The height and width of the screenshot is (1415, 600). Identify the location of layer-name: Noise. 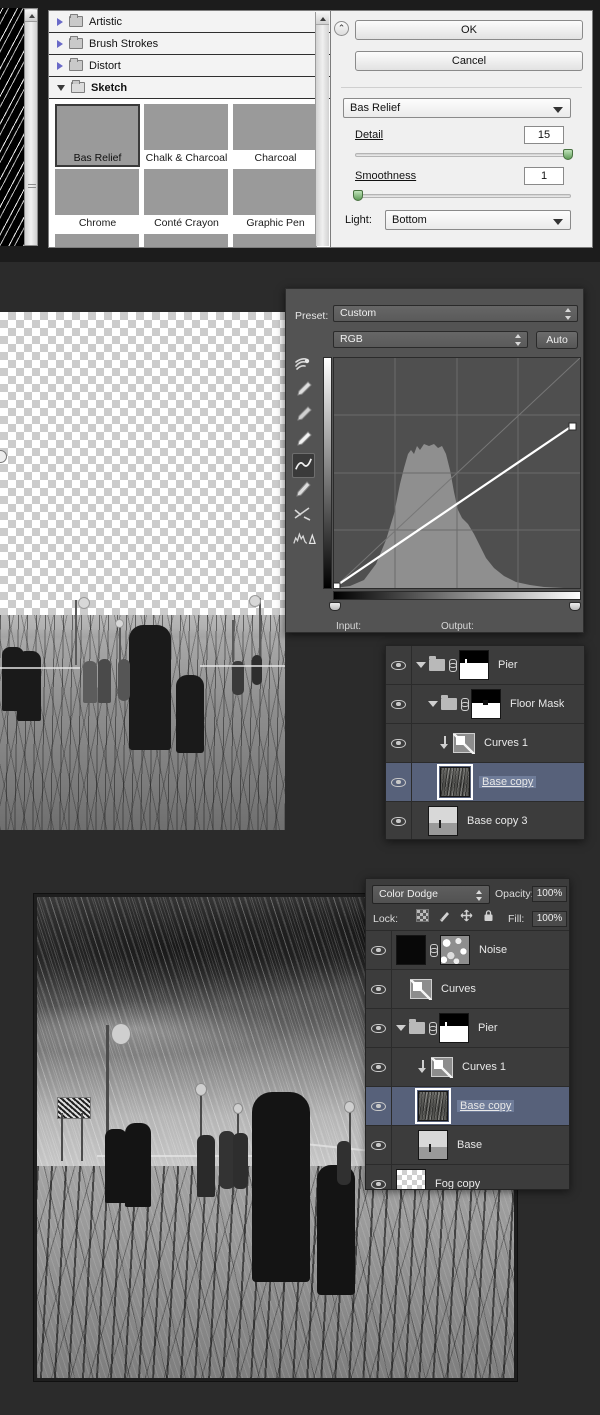
(493, 950).